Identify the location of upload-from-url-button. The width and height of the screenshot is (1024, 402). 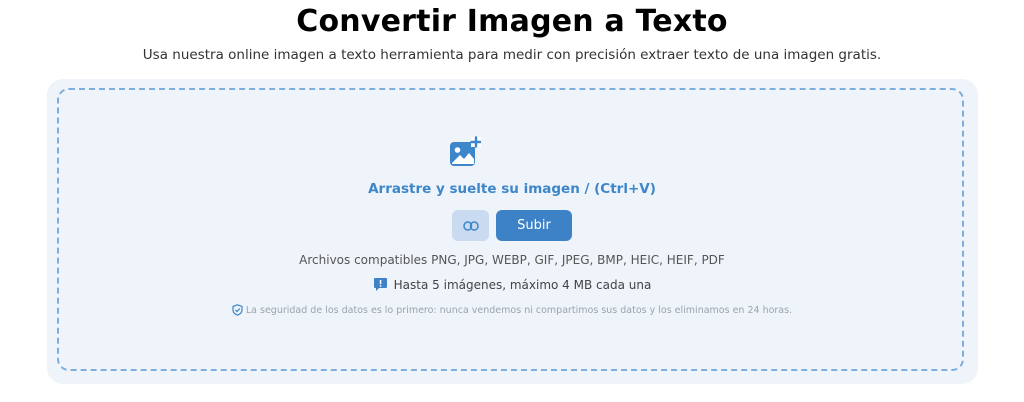
(470, 225).